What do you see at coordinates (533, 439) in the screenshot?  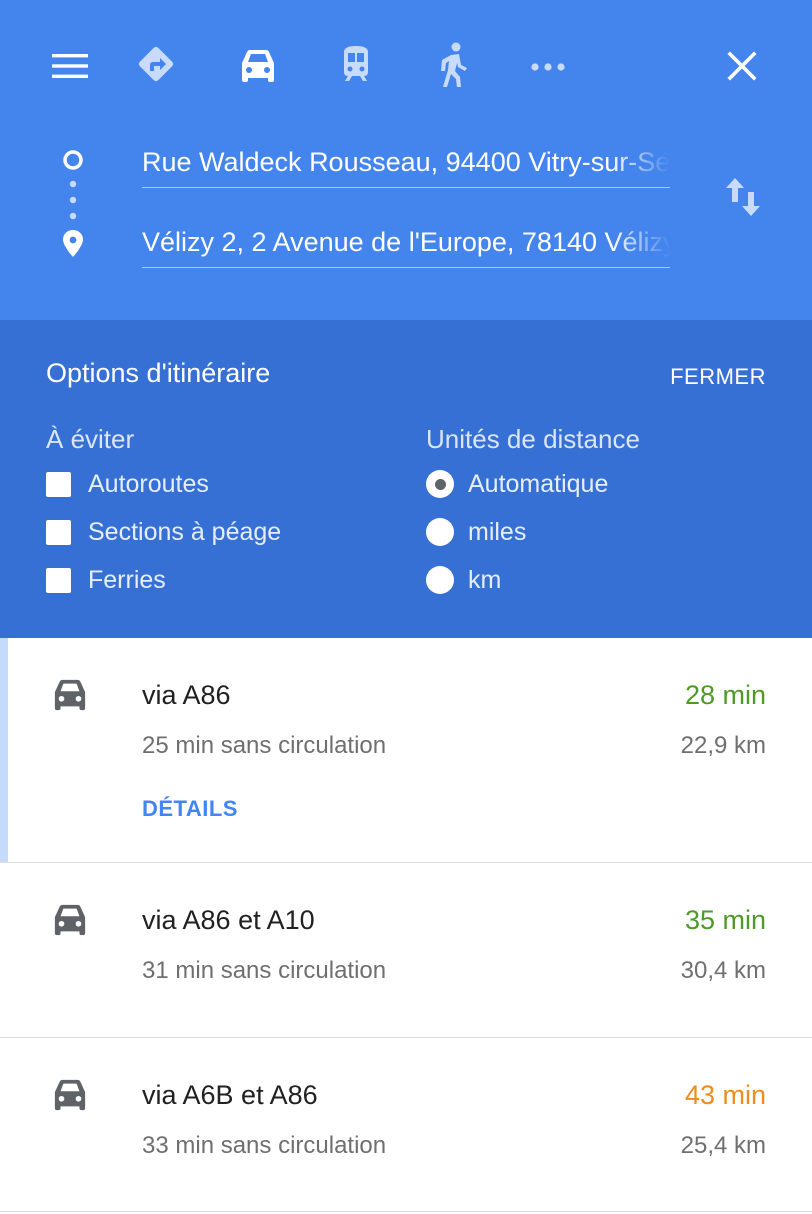 I see `units-heading: Unités de distance` at bounding box center [533, 439].